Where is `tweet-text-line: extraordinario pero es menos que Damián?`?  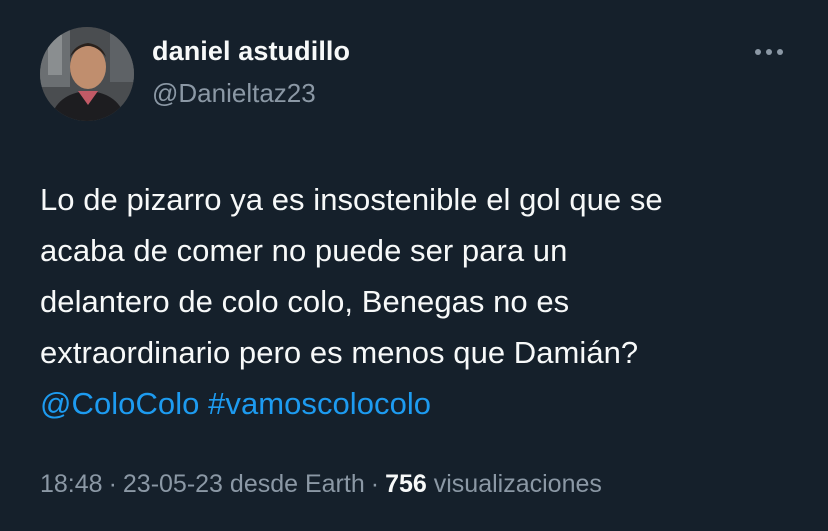
tweet-text-line: extraordinario pero es menos que Damián? is located at coordinates (339, 352).